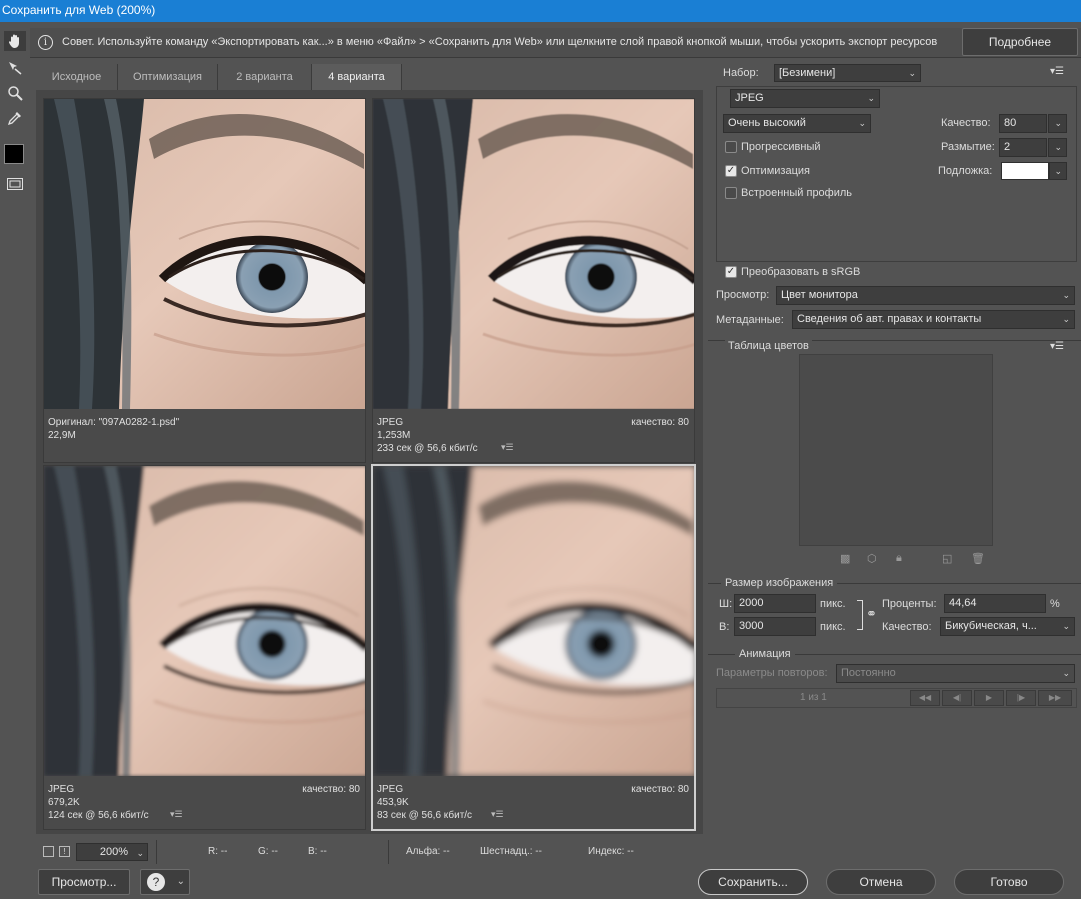 The image size is (1081, 899). I want to click on embed-profile-checkbox, so click(731, 193).